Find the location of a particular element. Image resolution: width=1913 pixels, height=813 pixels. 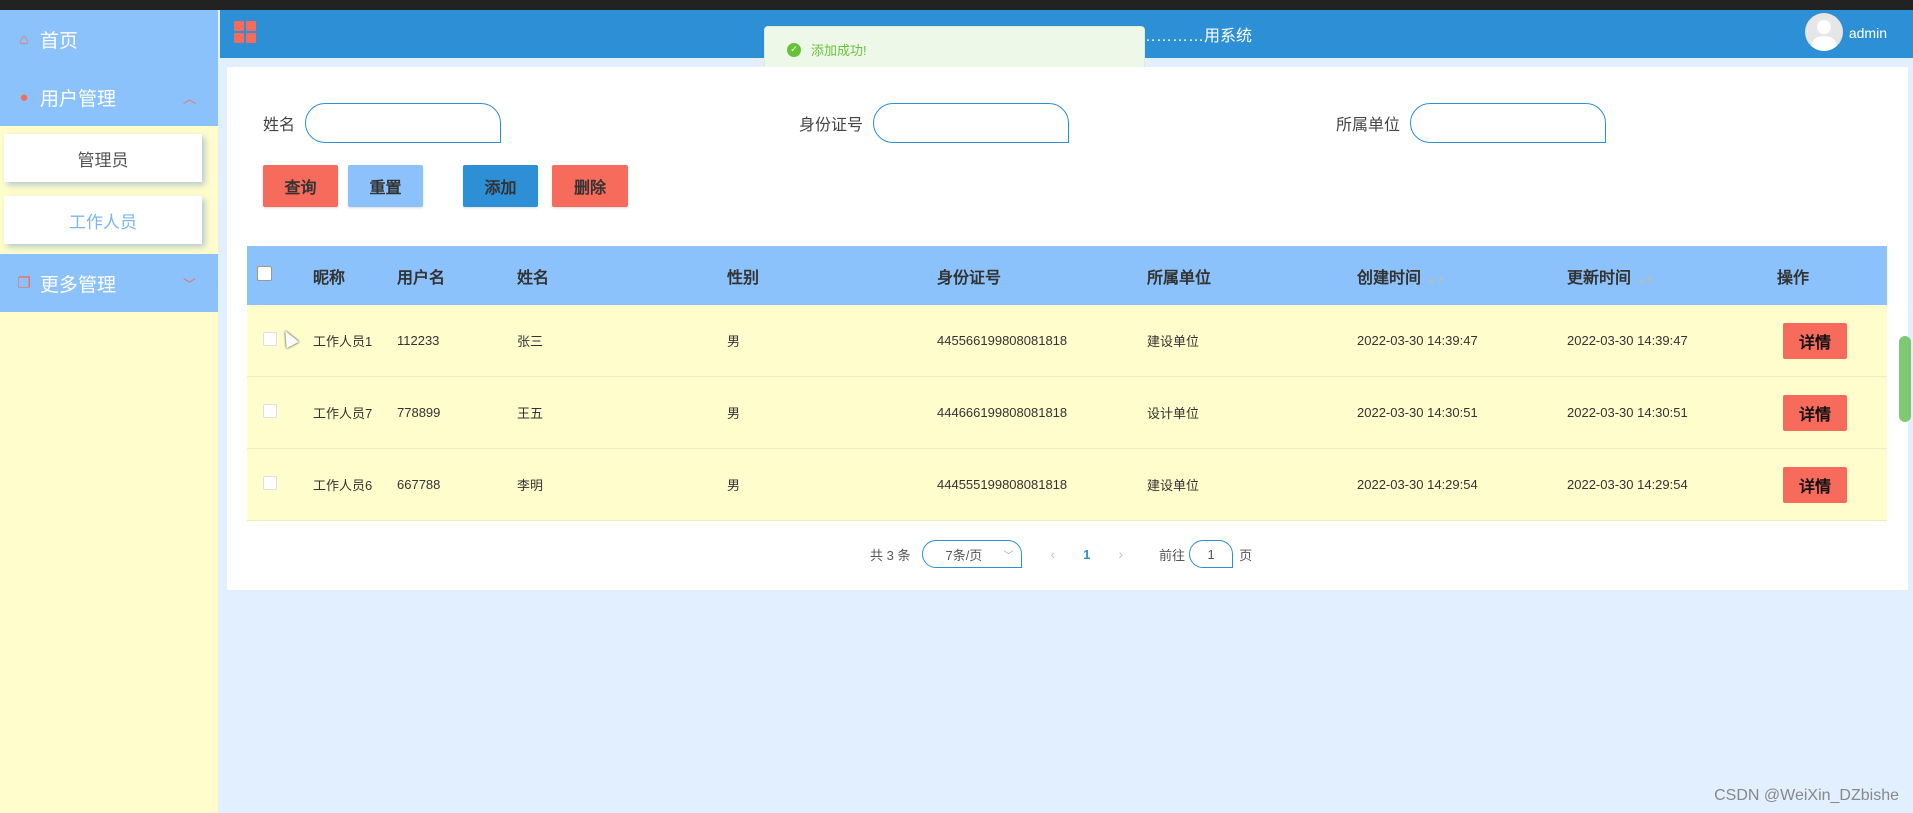

cell-name: 王五 is located at coordinates (530, 413).